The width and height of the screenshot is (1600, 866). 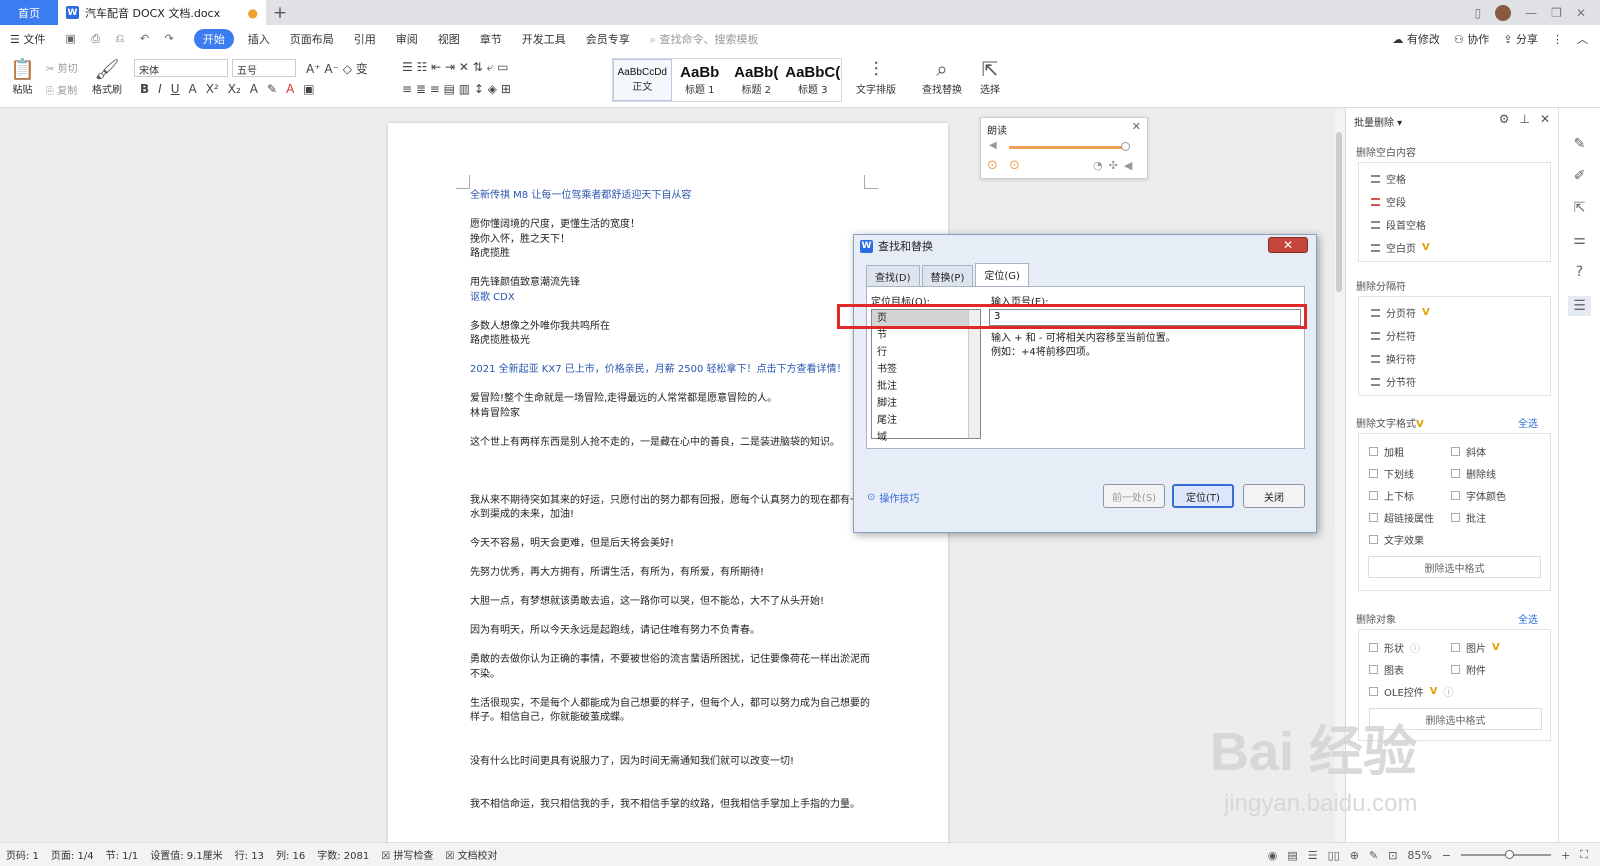 I want to click on delete-format-button: 删除选中格式, so click(x=1454, y=567).